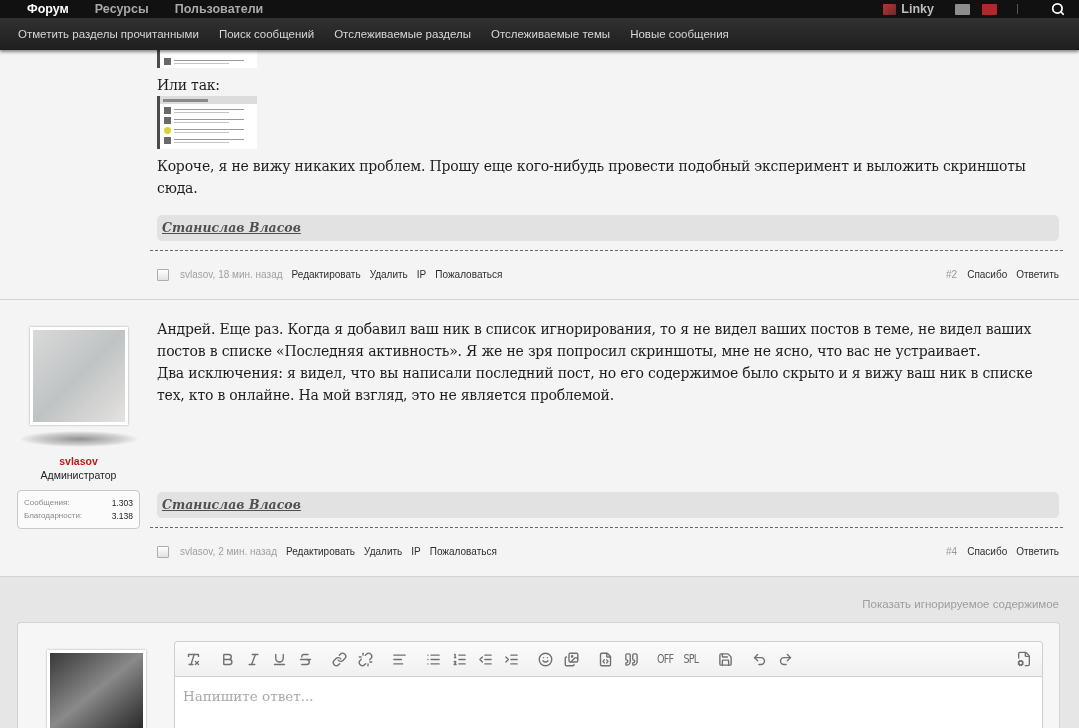 The width and height of the screenshot is (1079, 728). Describe the element at coordinates (917, 9) in the screenshot. I see `username-link: Linky` at that location.